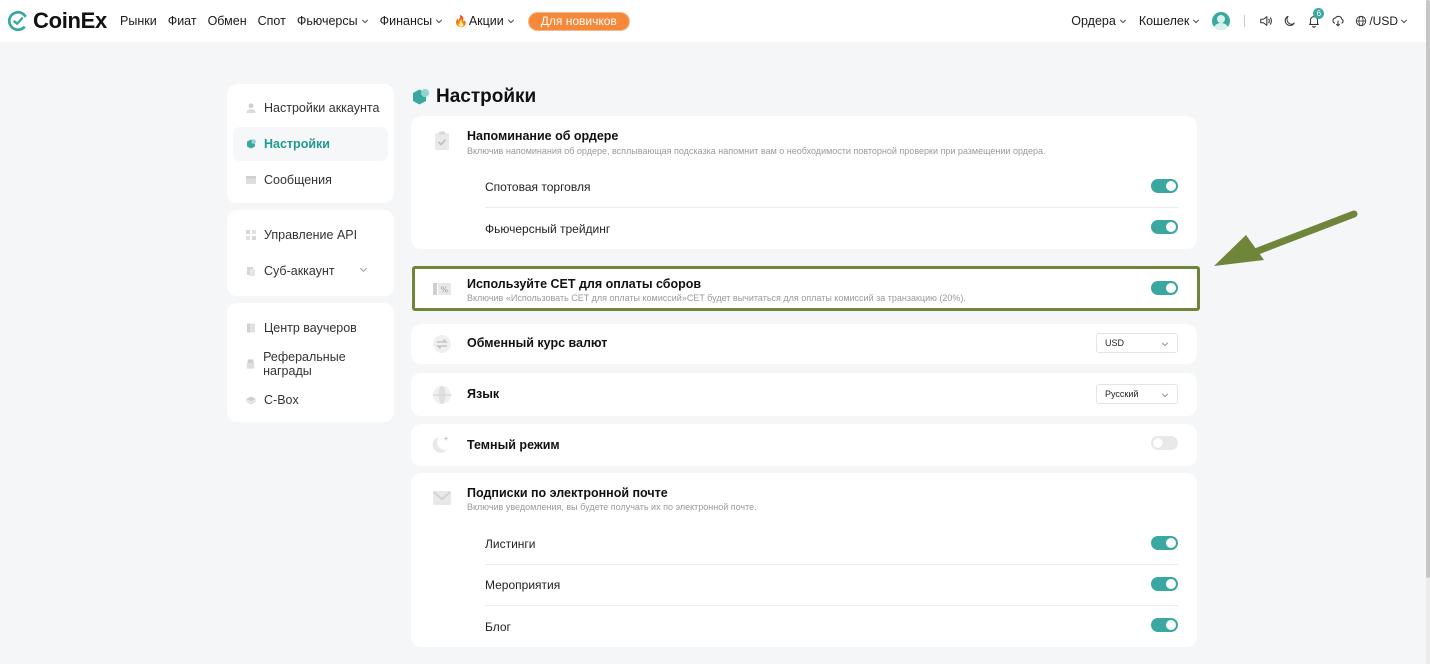  I want to click on language-currency-selector: /USD, so click(1382, 21).